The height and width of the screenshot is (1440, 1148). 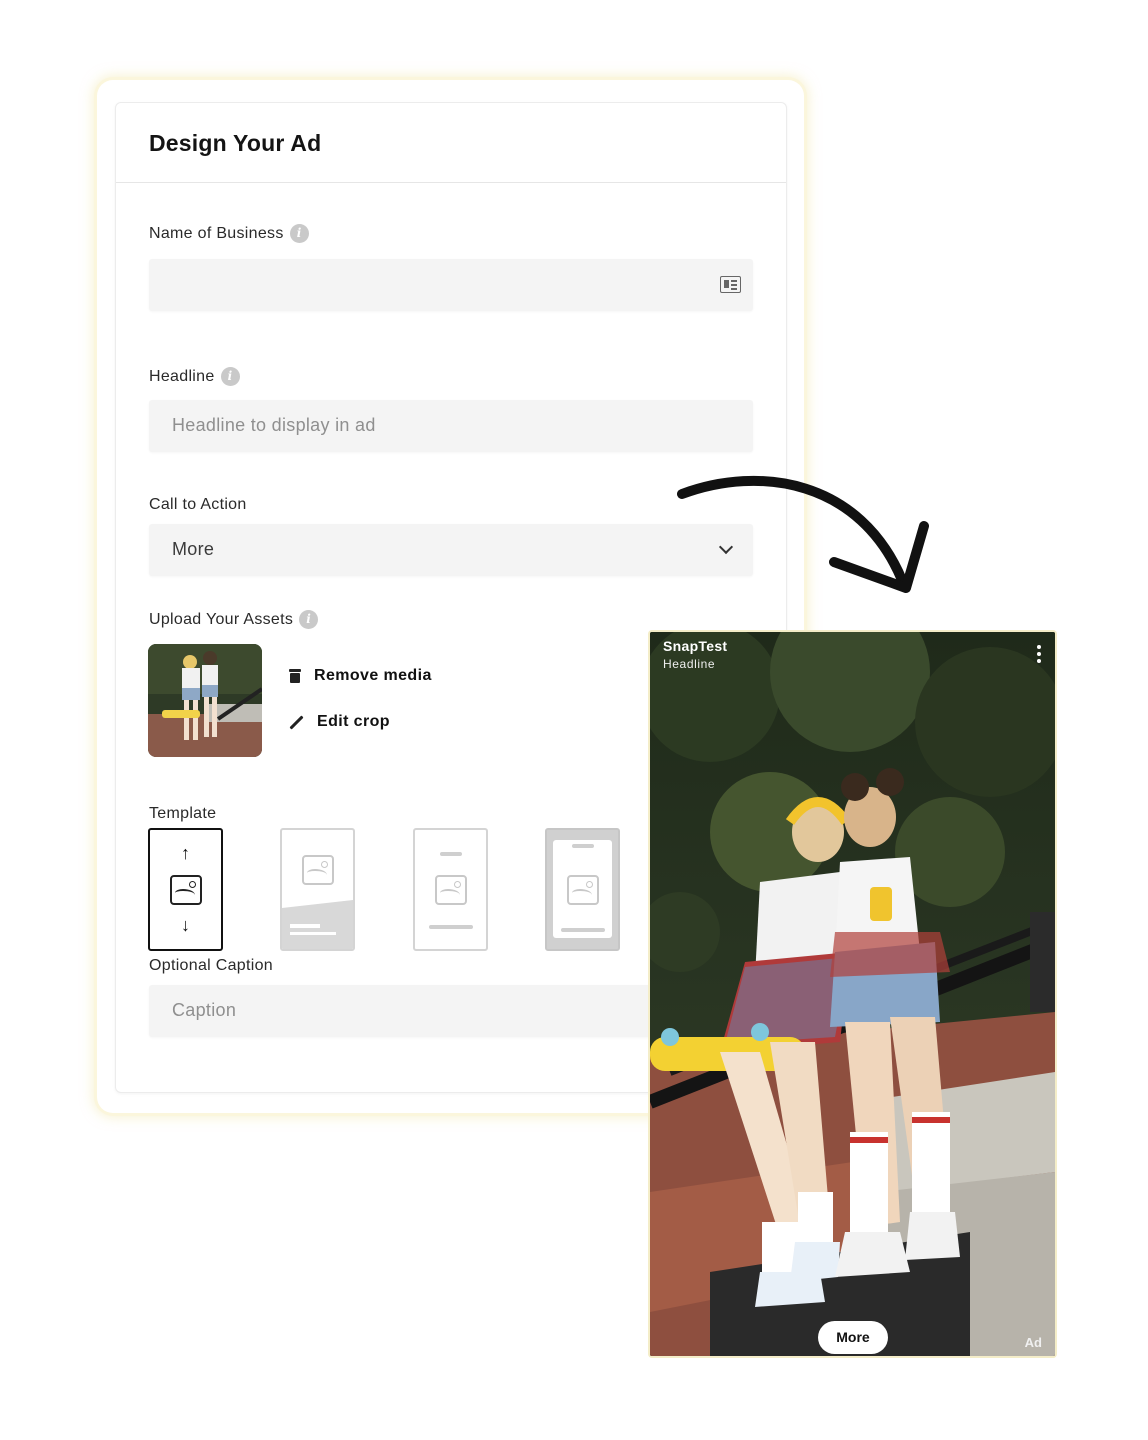 I want to click on arrow-up-icon: ↑, so click(x=185, y=853).